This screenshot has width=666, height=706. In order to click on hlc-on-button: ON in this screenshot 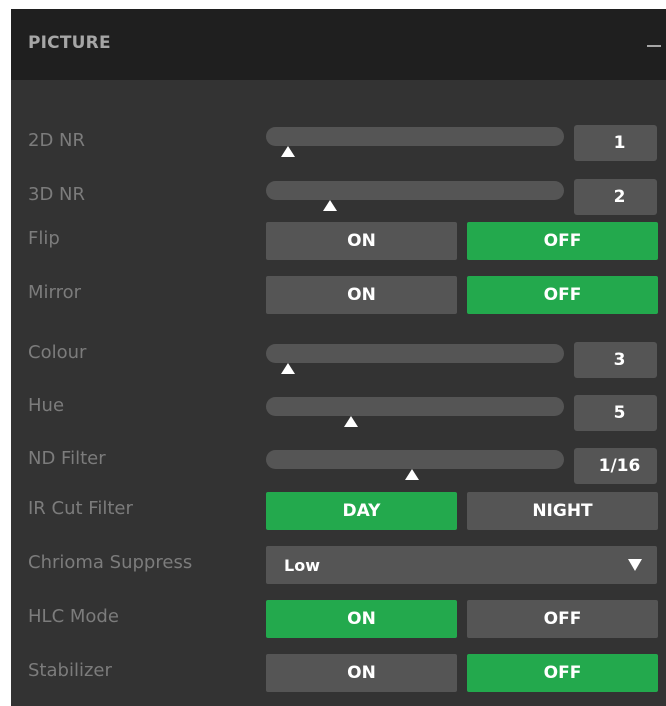, I will do `click(361, 619)`.